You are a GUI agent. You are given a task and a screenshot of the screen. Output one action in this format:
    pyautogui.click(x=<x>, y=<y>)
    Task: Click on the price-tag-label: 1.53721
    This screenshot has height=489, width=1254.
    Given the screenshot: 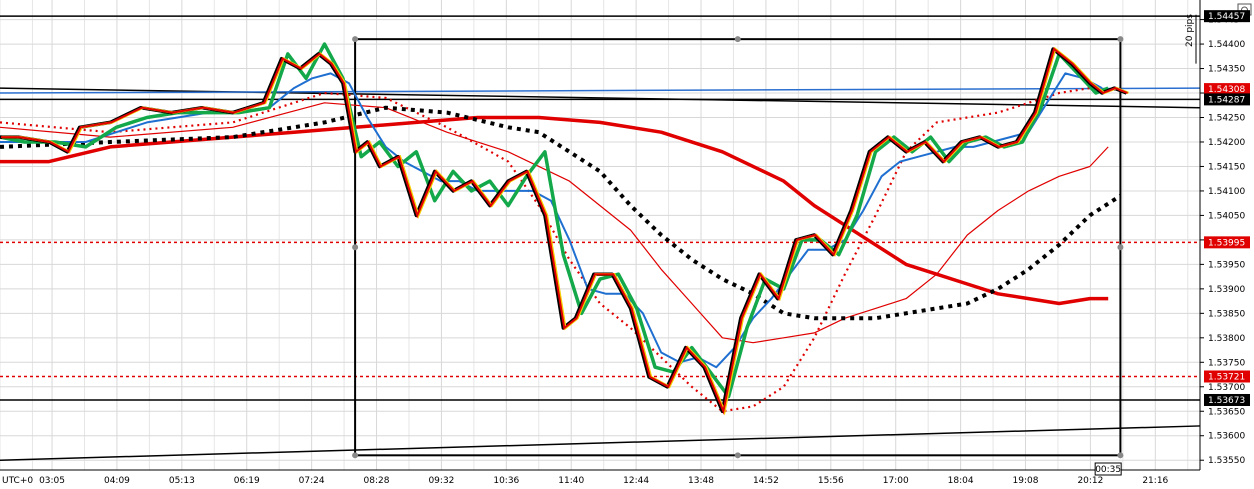 What is the action you would take?
    pyautogui.click(x=1226, y=377)
    